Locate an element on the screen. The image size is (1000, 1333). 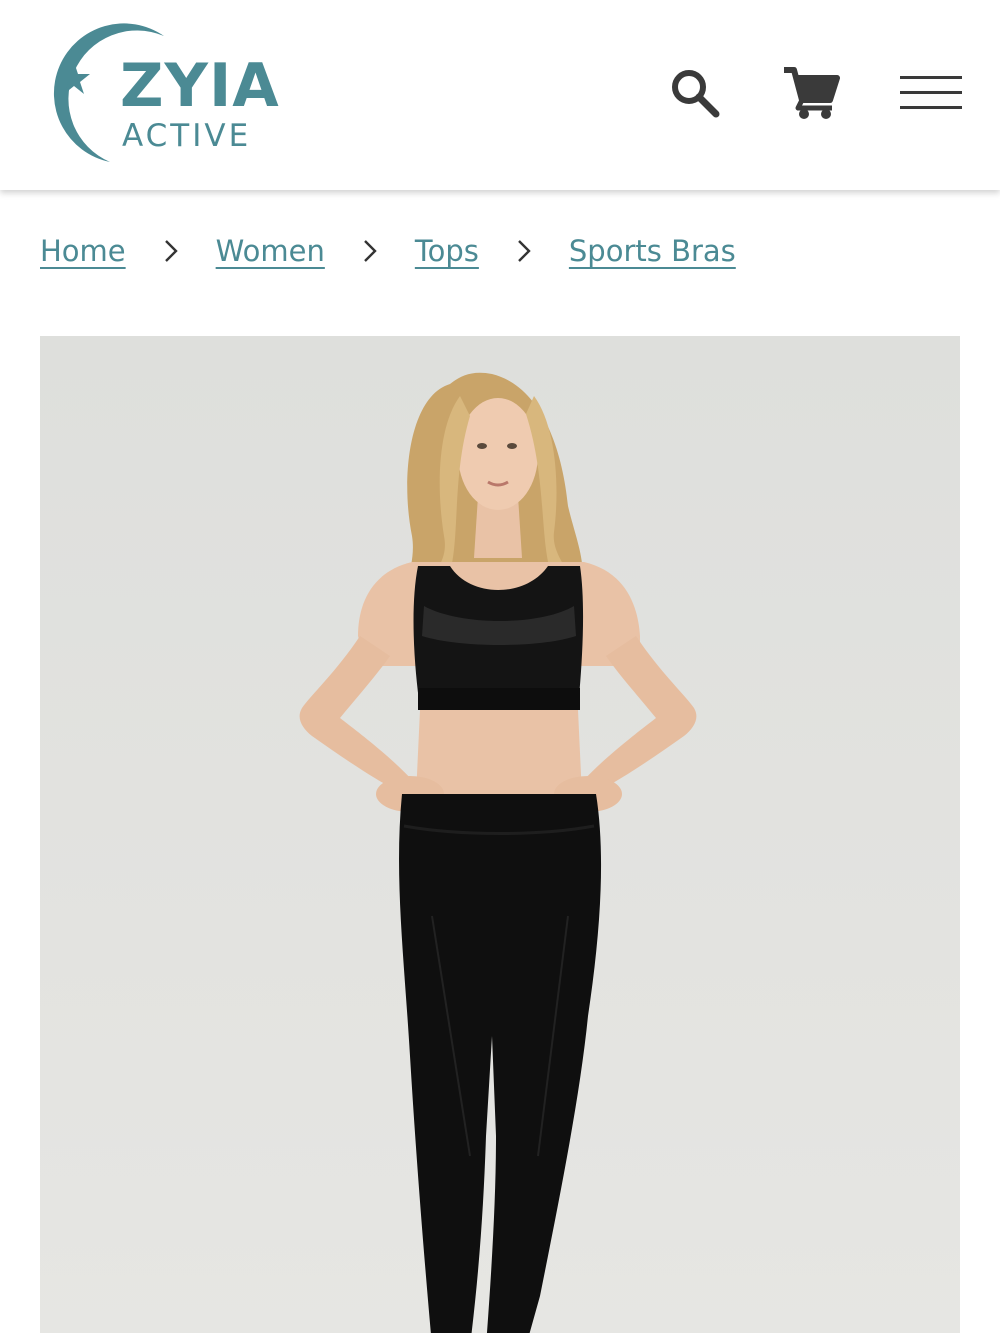
hamburger-menu-icon is located at coordinates (931, 92).